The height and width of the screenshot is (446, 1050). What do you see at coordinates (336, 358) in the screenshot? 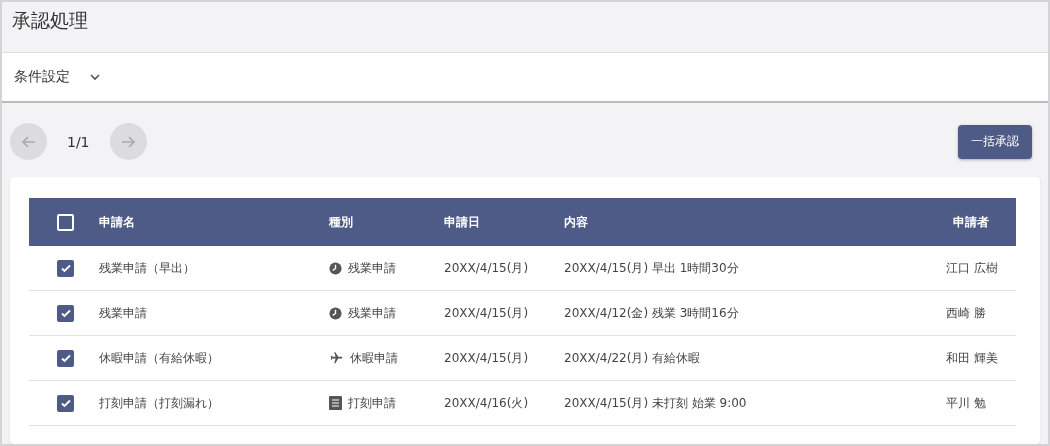
I see `airplane-icon` at bounding box center [336, 358].